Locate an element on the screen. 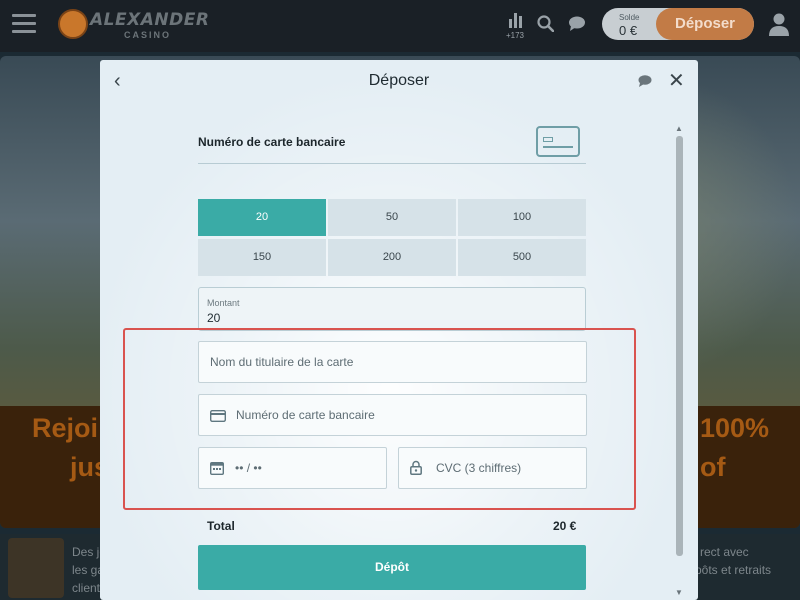 This screenshot has height=600, width=800. logo-text: ALEXANDER is located at coordinates (150, 20).